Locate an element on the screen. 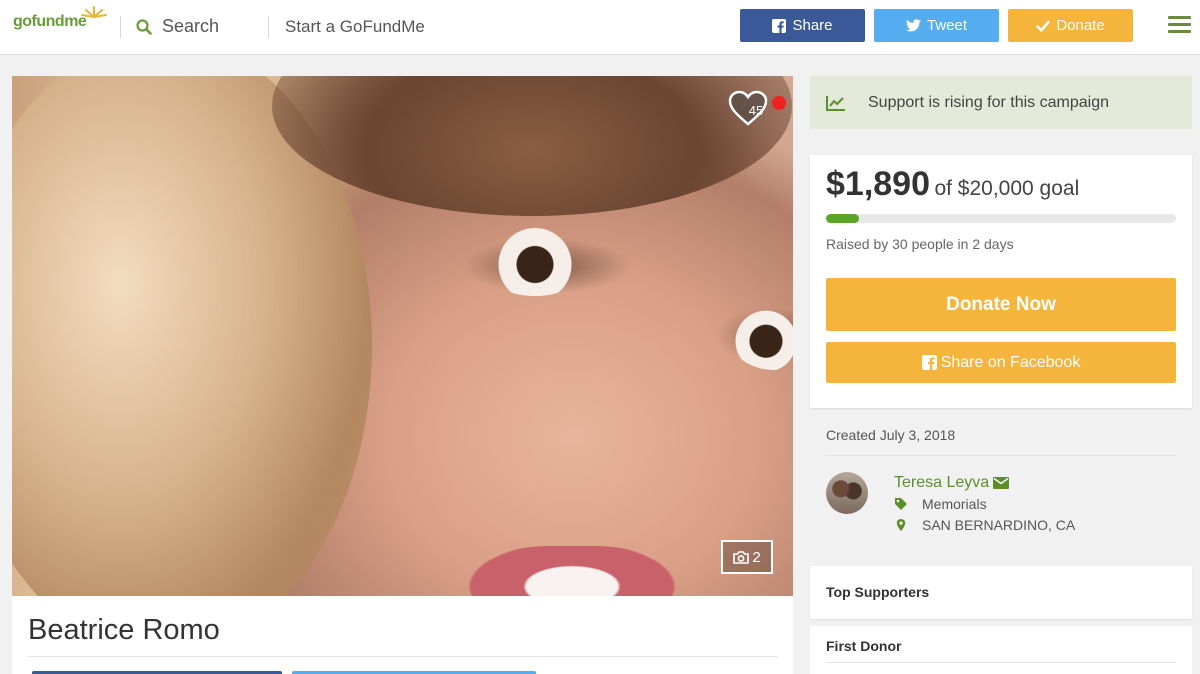  search-label: Search is located at coordinates (191, 26).